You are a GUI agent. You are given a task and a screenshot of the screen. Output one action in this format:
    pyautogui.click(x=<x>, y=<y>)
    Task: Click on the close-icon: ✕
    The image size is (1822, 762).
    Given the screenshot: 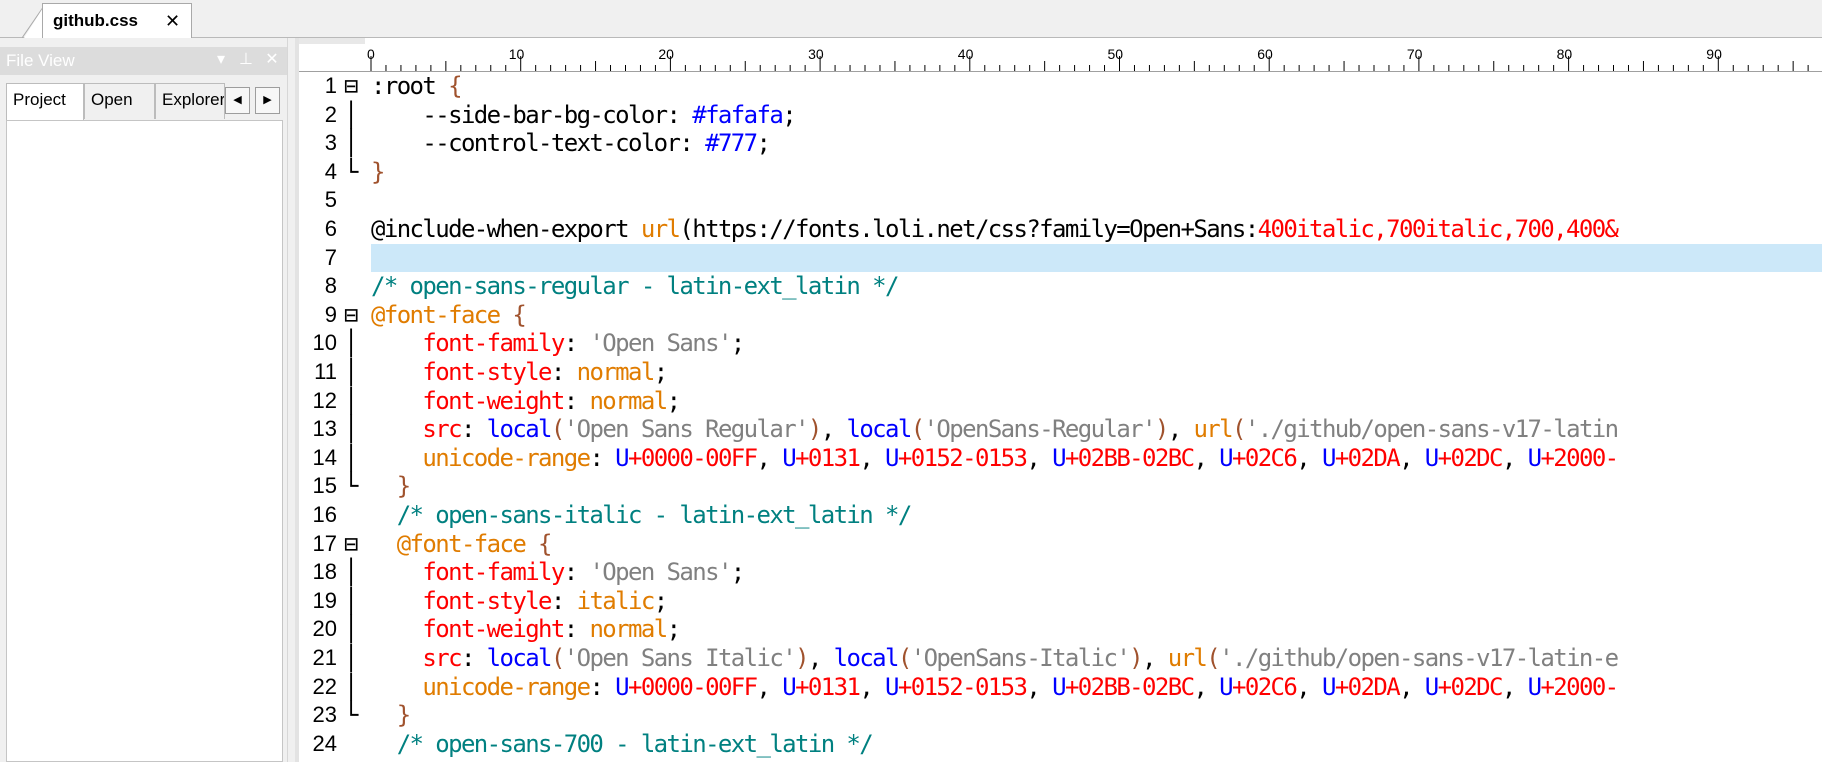 What is the action you would take?
    pyautogui.click(x=272, y=59)
    